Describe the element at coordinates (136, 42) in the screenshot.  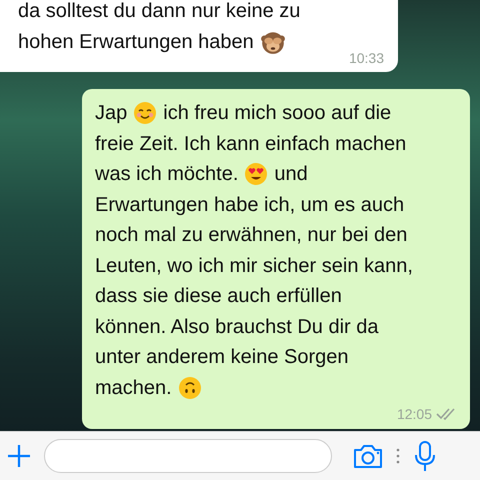
I see `message-text: hohen Erwartungen haben` at that location.